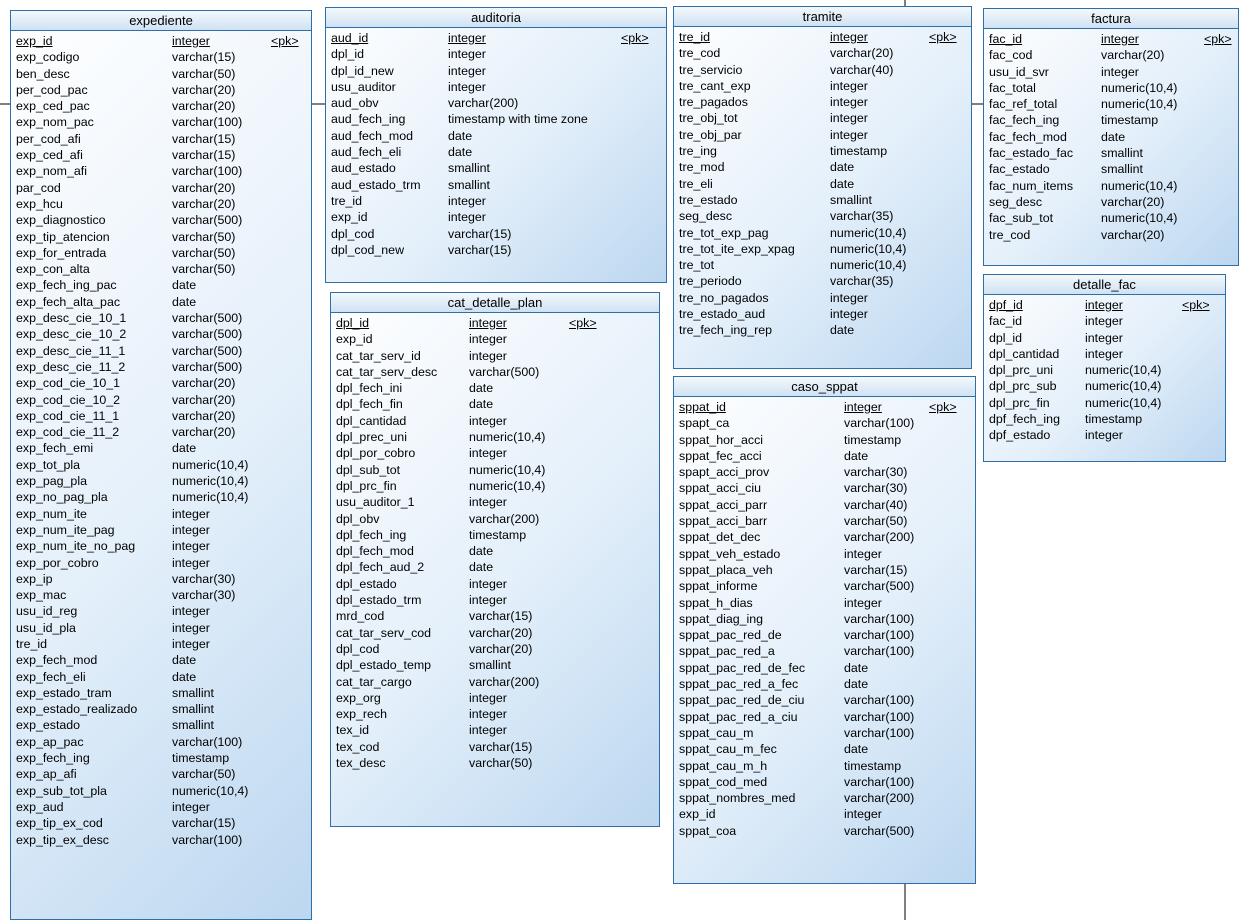 Image resolution: width=1239 pixels, height=920 pixels. Describe the element at coordinates (62, 839) in the screenshot. I see `column-name: exp_tip_ex_desc` at that location.